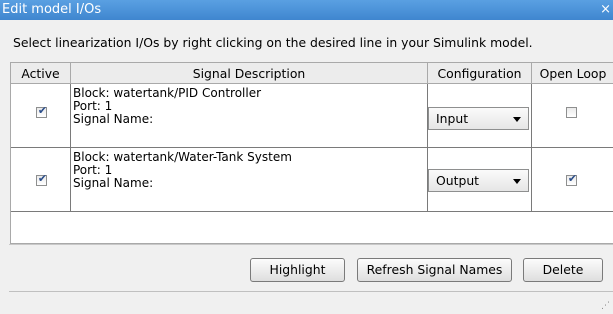 This screenshot has width=613, height=314. Describe the element at coordinates (452, 118) in the screenshot. I see `configuration-value: Input` at that location.